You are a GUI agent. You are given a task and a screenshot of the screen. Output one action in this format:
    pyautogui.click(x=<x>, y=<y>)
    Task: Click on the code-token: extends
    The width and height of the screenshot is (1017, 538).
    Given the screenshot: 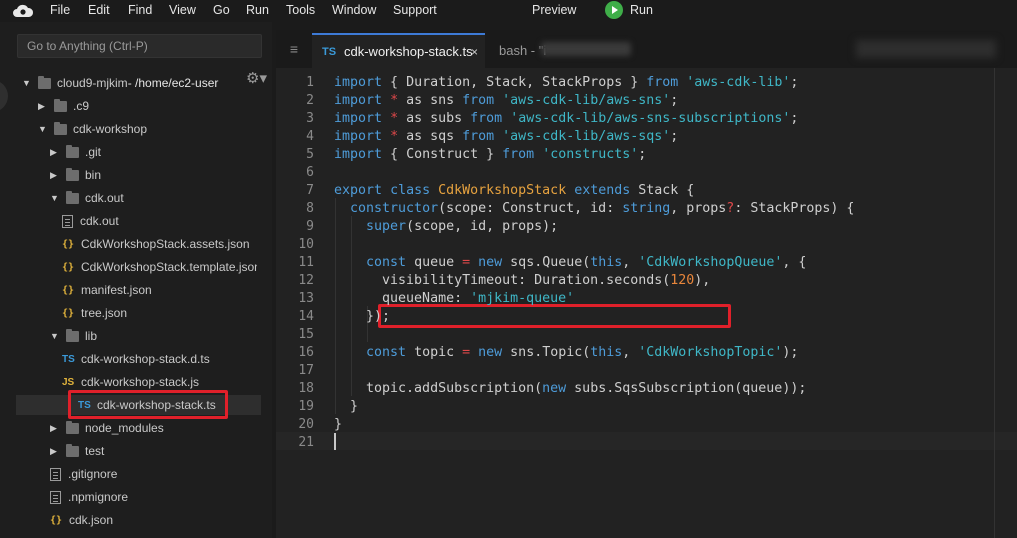 What is the action you would take?
    pyautogui.click(x=602, y=190)
    